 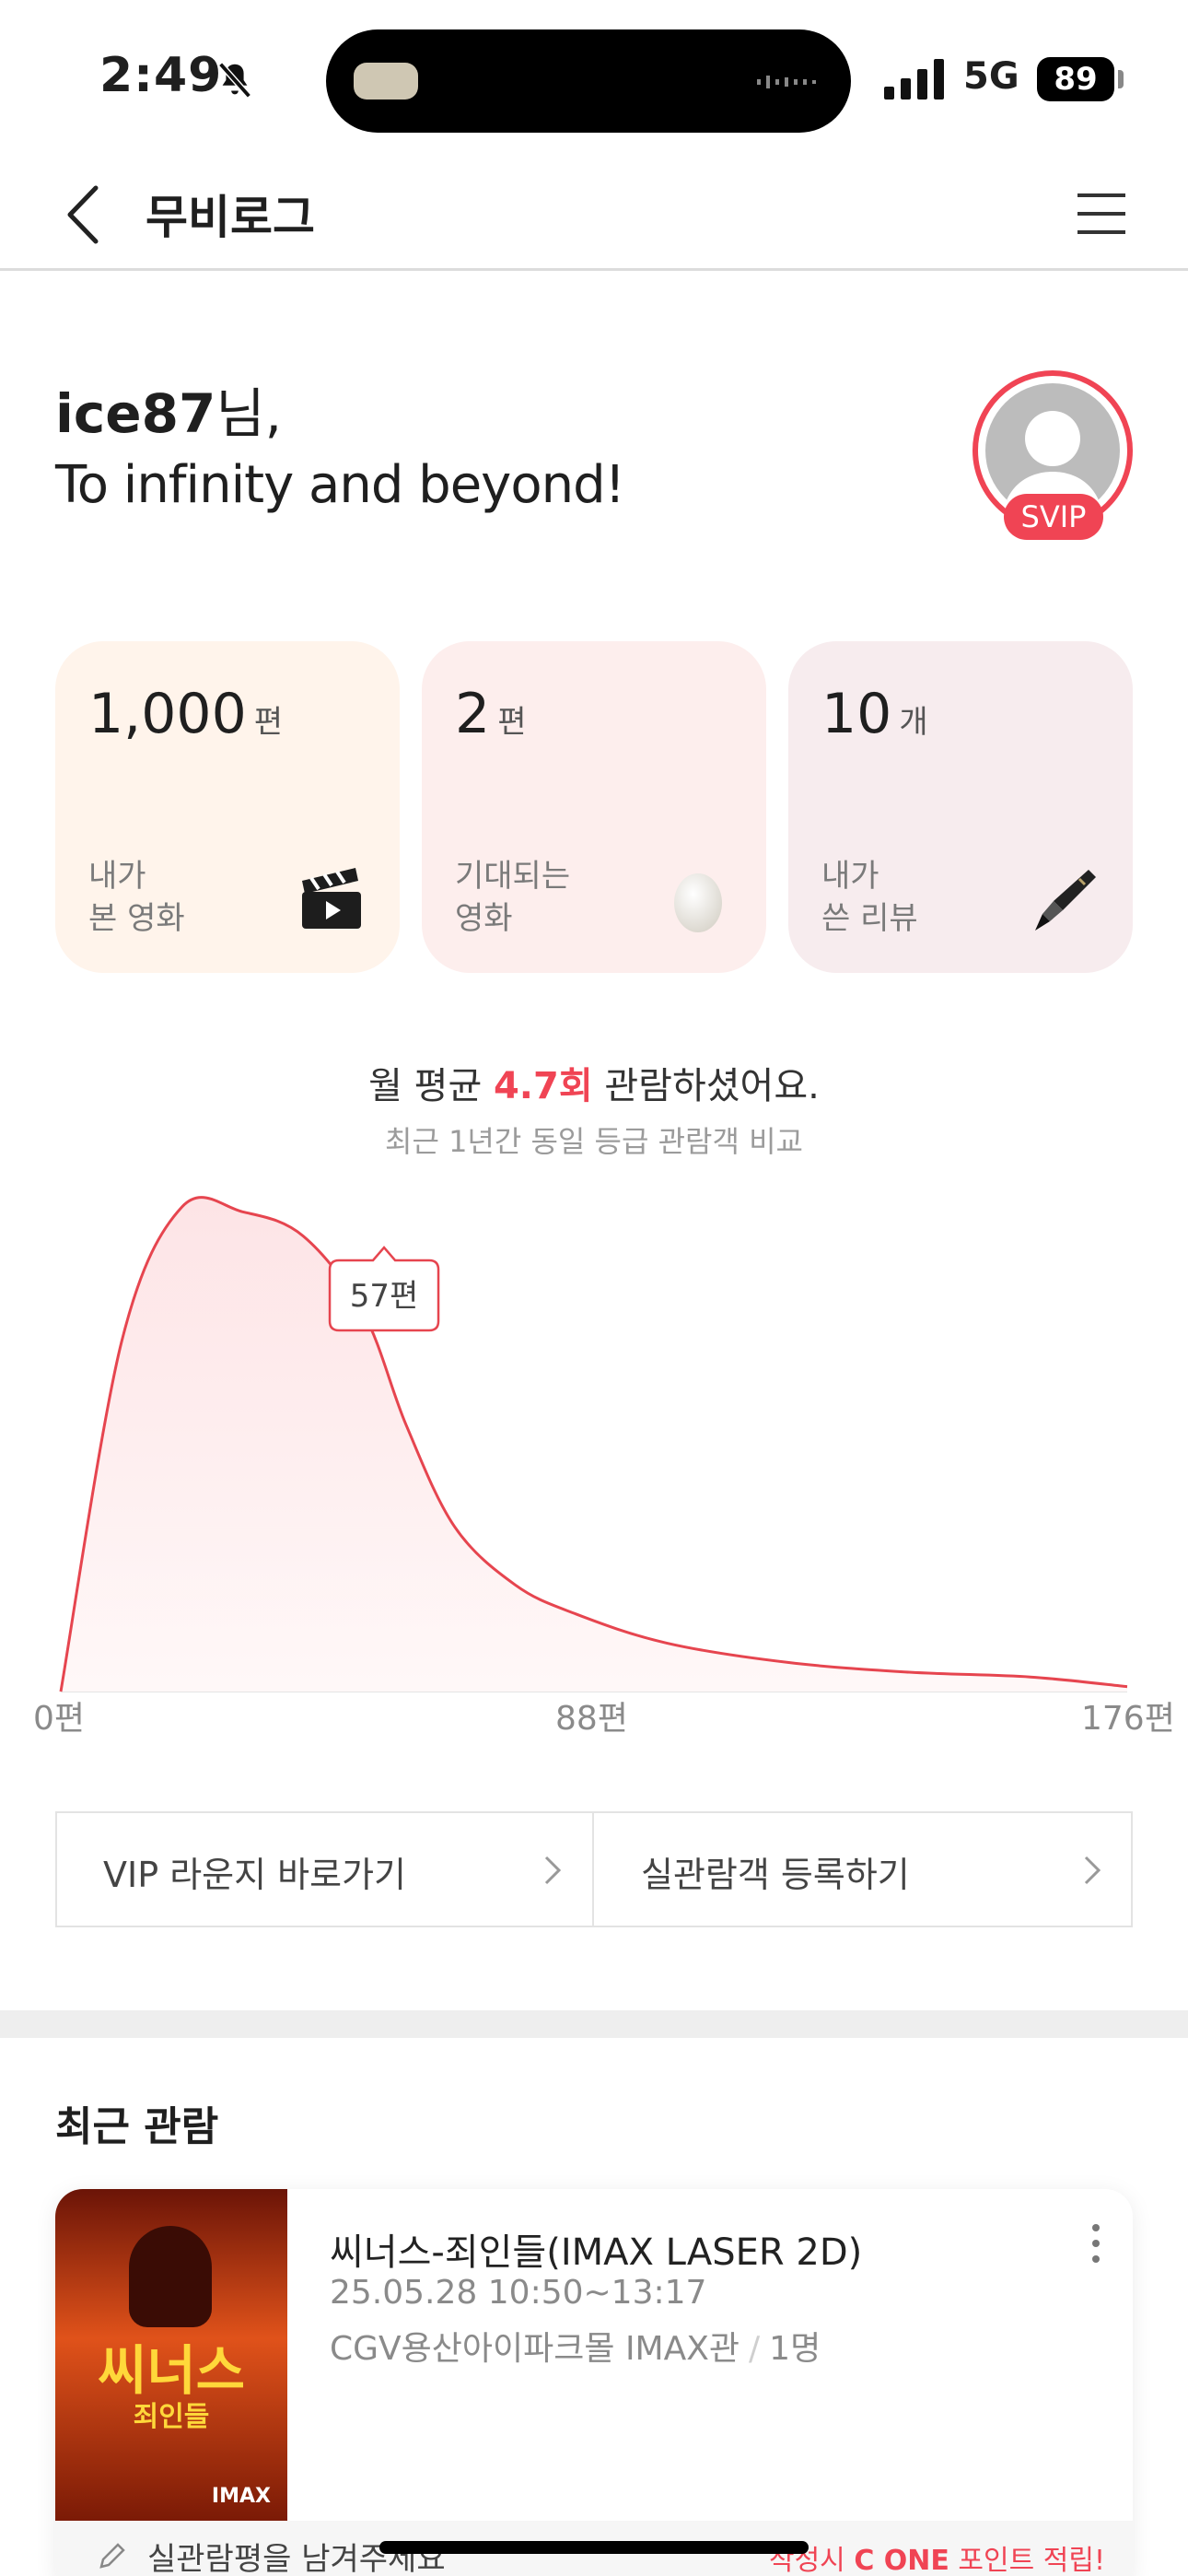 I want to click on average-value: 4.7회, so click(x=543, y=1086).